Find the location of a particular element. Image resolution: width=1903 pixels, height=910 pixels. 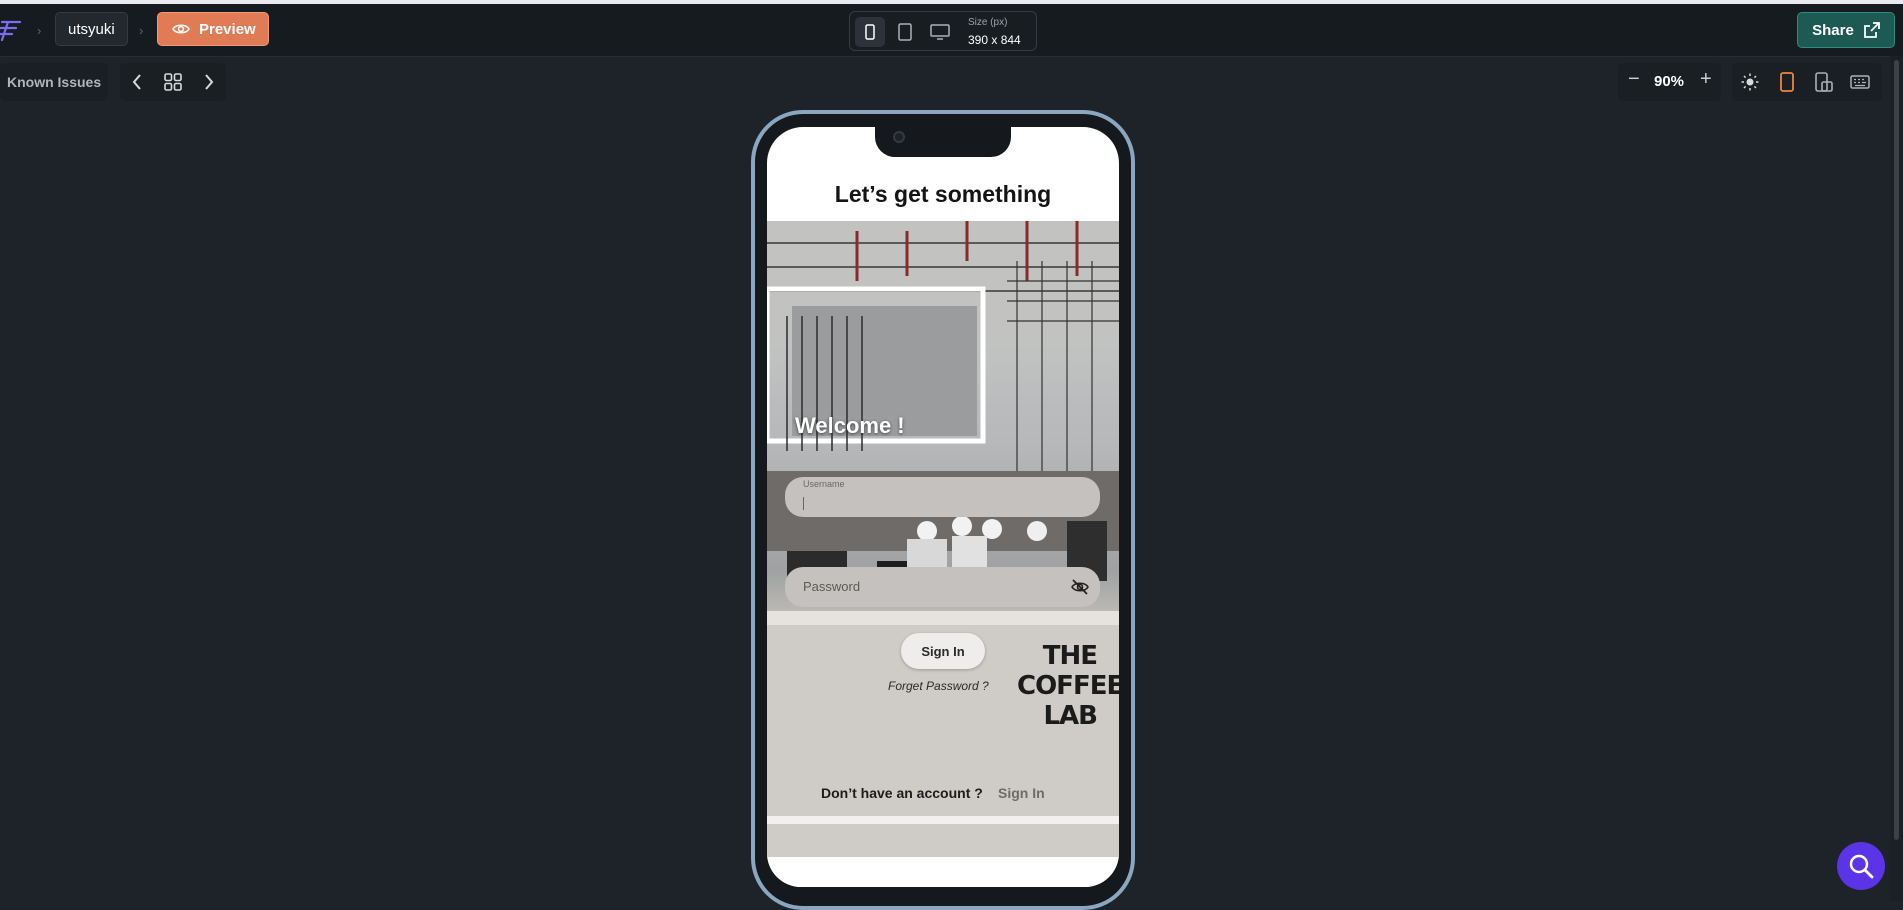

chevron-left-icon is located at coordinates (136, 82).